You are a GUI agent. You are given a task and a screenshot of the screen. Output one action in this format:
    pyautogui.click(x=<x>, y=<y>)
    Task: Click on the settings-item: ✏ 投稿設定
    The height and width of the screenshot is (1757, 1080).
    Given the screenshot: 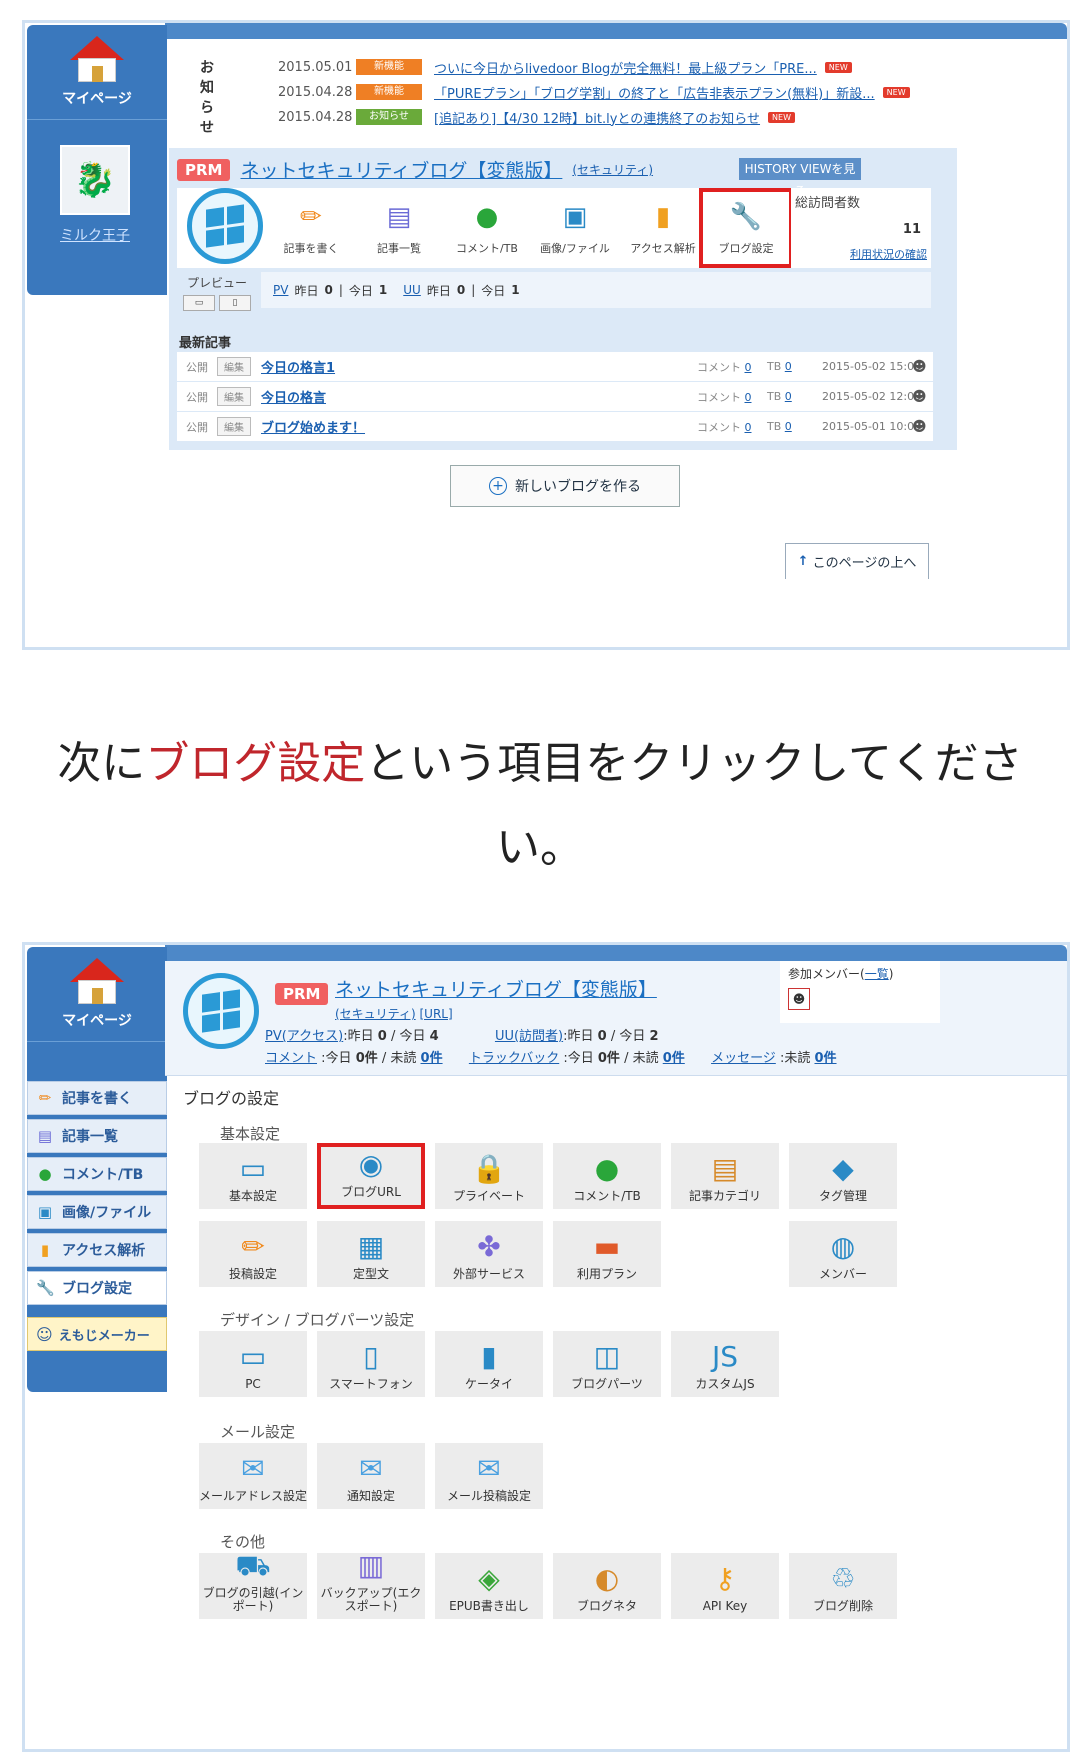 What is the action you would take?
    pyautogui.click(x=253, y=1254)
    